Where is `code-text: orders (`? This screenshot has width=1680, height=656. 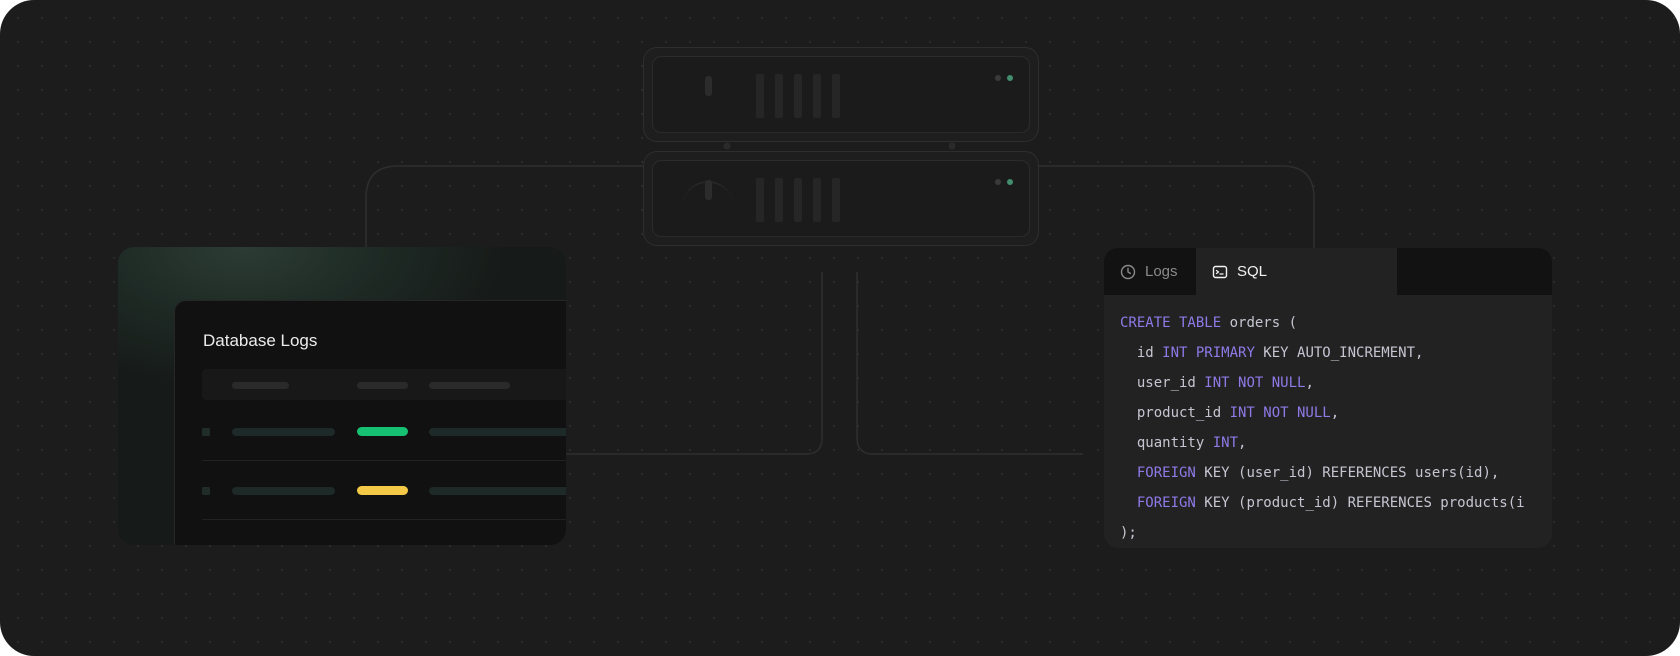 code-text: orders ( is located at coordinates (1259, 323).